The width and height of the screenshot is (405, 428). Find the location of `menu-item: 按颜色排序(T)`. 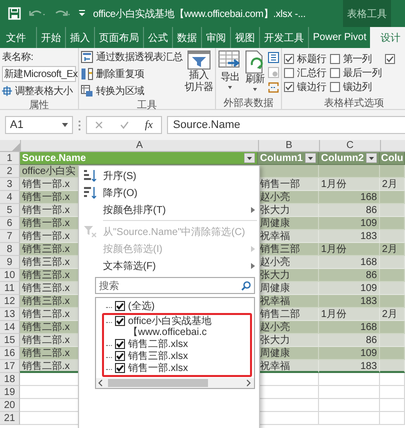

menu-item: 按颜色排序(T) is located at coordinates (169, 209).